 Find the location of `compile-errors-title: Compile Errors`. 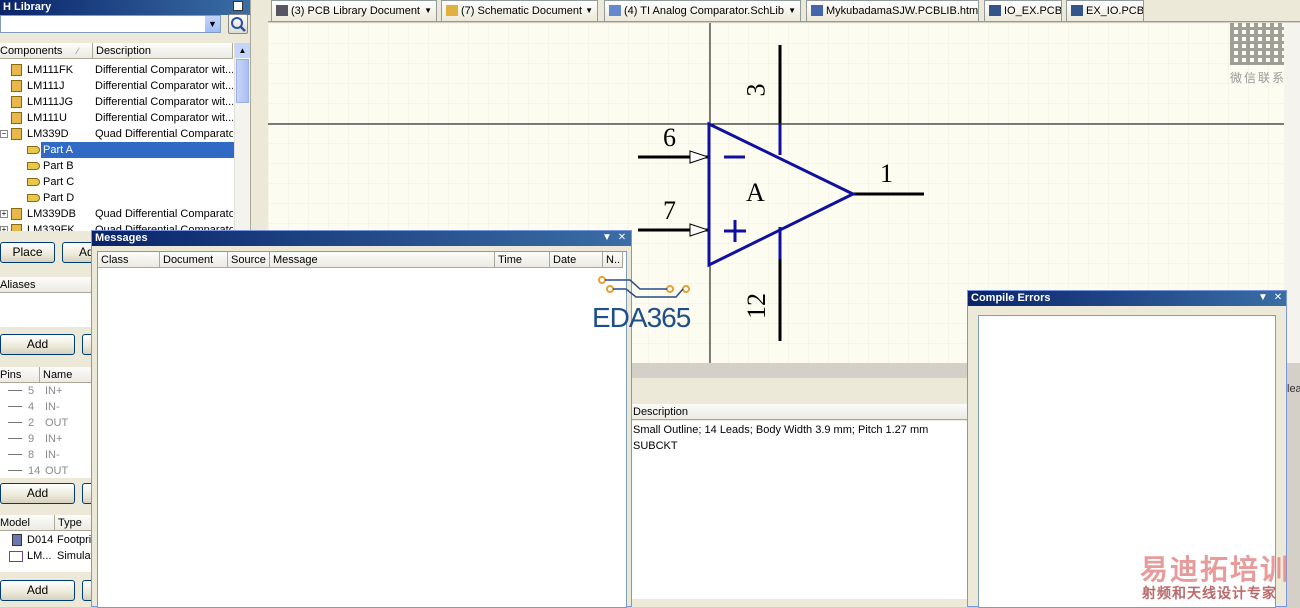

compile-errors-title: Compile Errors is located at coordinates (1127, 298).